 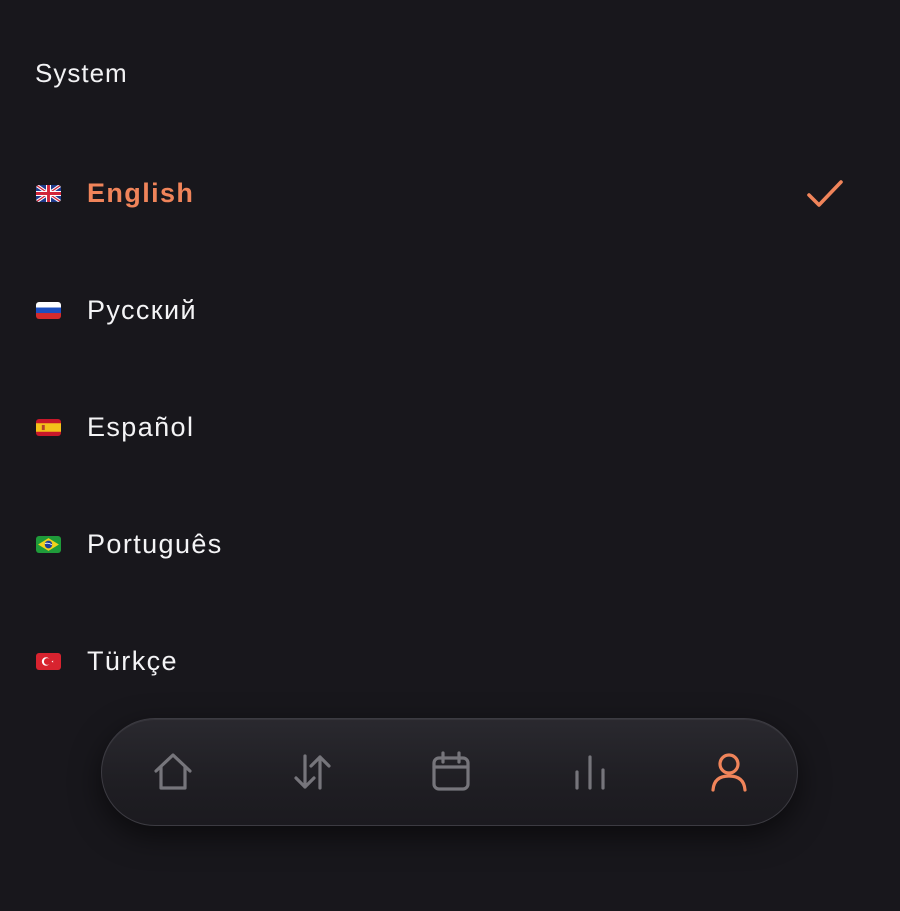 What do you see at coordinates (155, 544) in the screenshot?
I see `language-label: Português` at bounding box center [155, 544].